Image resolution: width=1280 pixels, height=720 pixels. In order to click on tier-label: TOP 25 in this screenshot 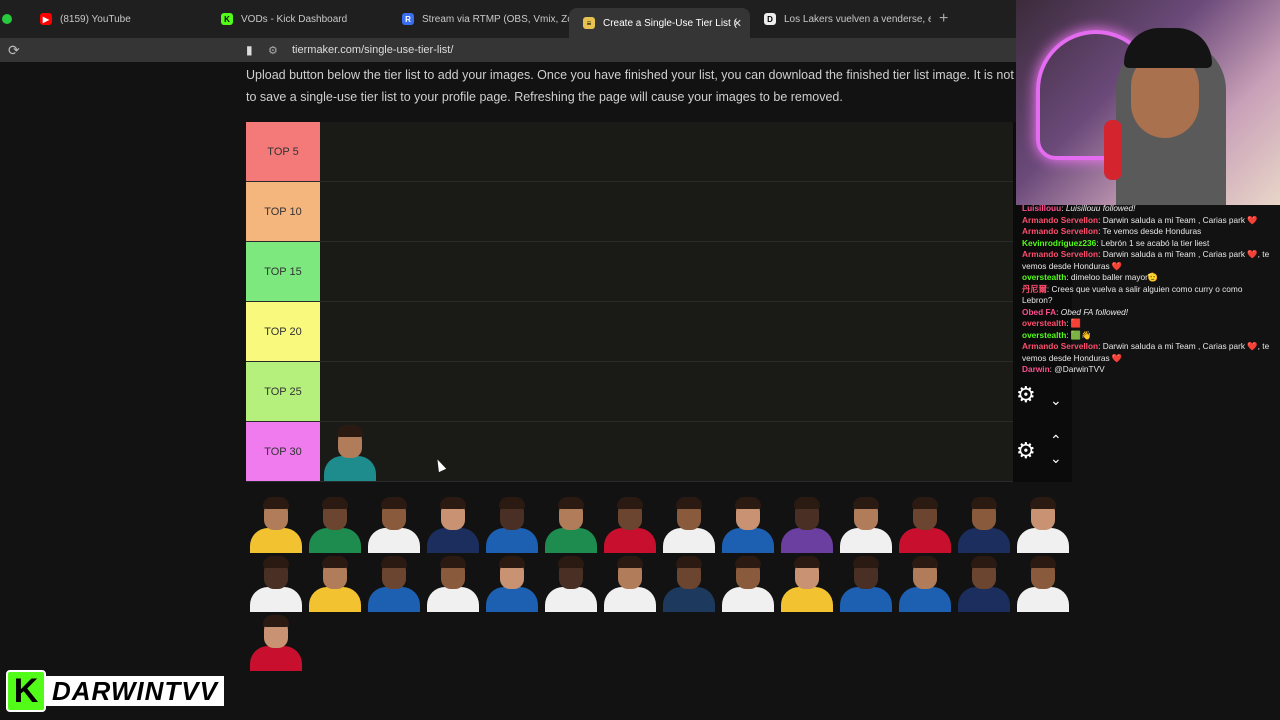, I will do `click(283, 391)`.